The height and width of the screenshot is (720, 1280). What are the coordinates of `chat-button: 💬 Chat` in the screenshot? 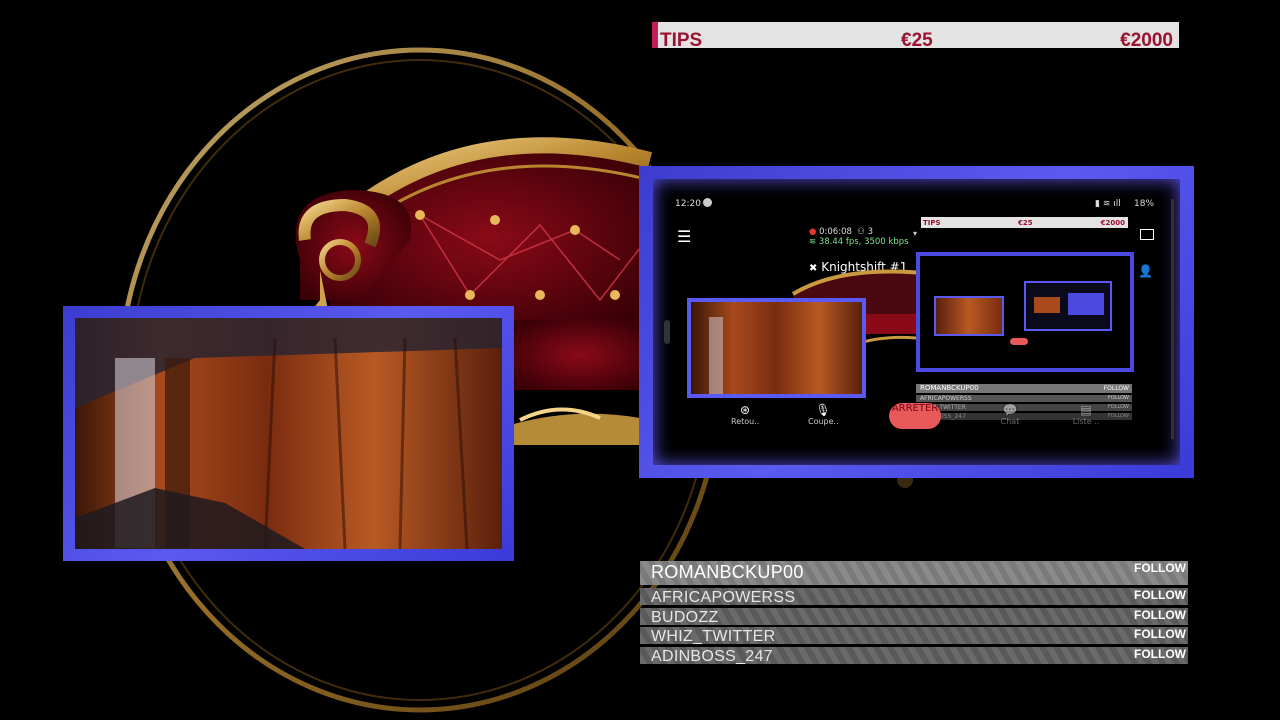 It's located at (1010, 414).